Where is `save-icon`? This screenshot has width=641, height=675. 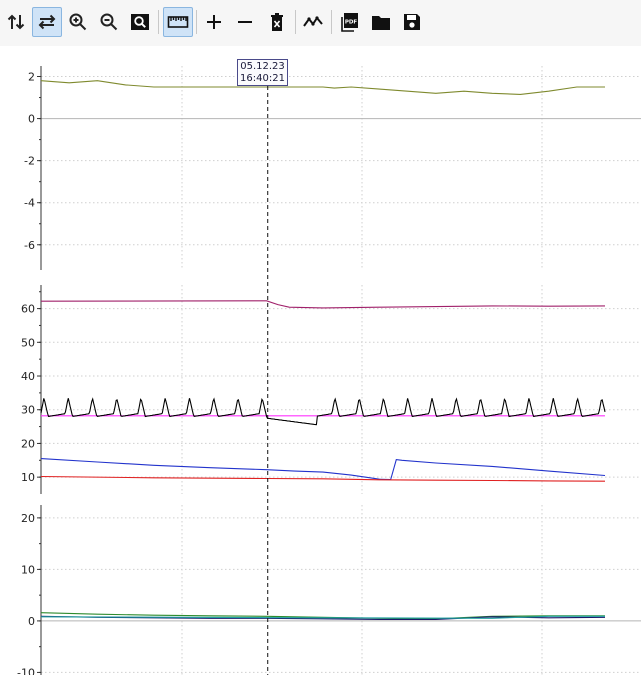 save-icon is located at coordinates (412, 22).